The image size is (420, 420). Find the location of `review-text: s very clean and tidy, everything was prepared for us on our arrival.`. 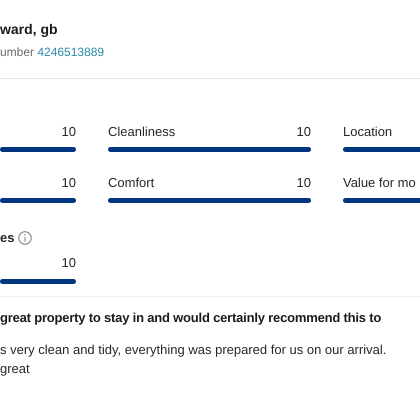

review-text: s very clean and tidy, everything was prepared for us on our arrival. is located at coordinates (194, 350).